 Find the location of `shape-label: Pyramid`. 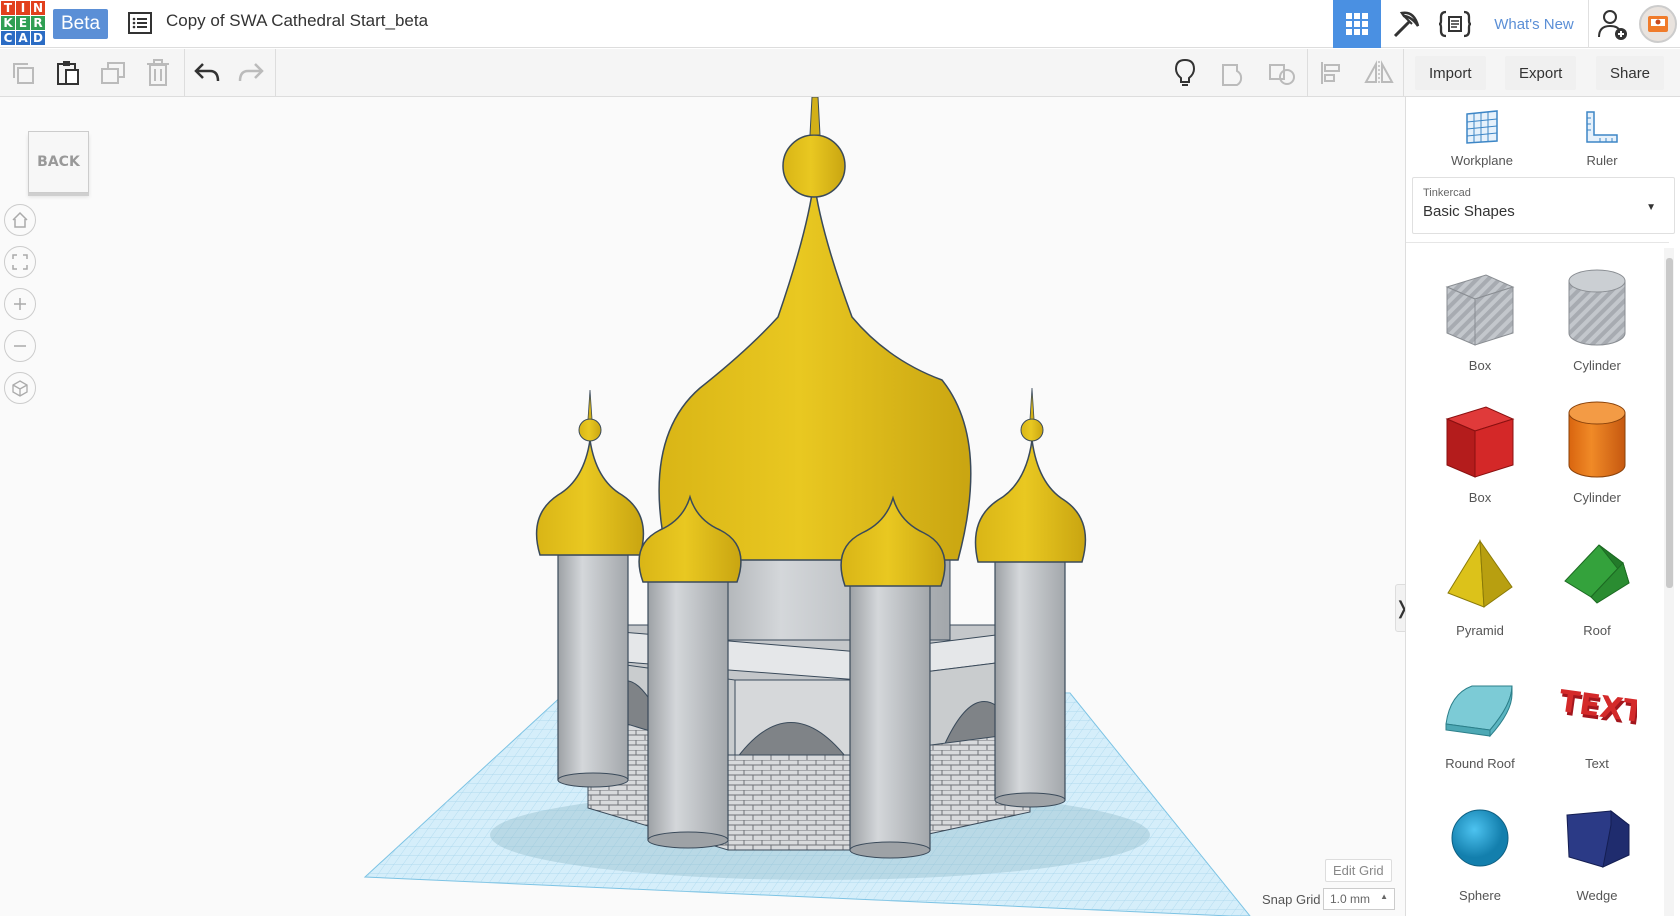

shape-label: Pyramid is located at coordinates (1480, 630).